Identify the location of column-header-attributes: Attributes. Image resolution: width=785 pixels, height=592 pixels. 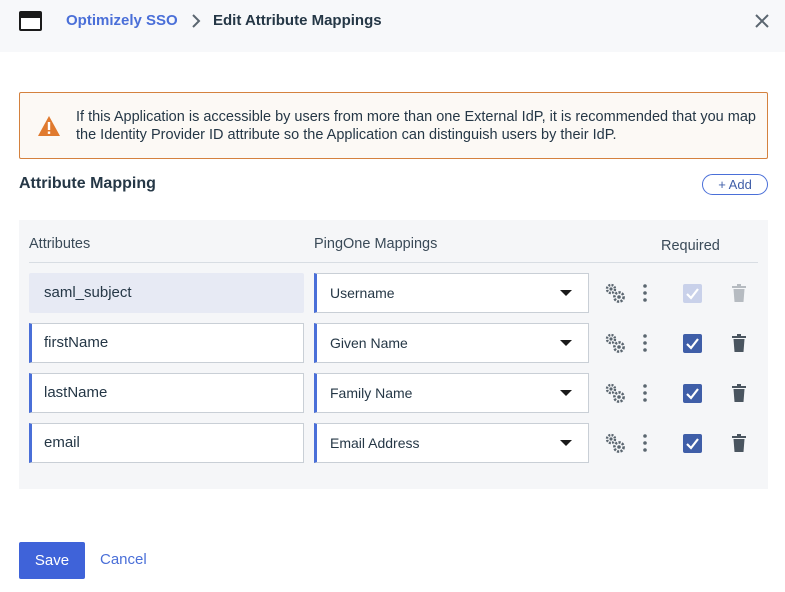
(60, 244).